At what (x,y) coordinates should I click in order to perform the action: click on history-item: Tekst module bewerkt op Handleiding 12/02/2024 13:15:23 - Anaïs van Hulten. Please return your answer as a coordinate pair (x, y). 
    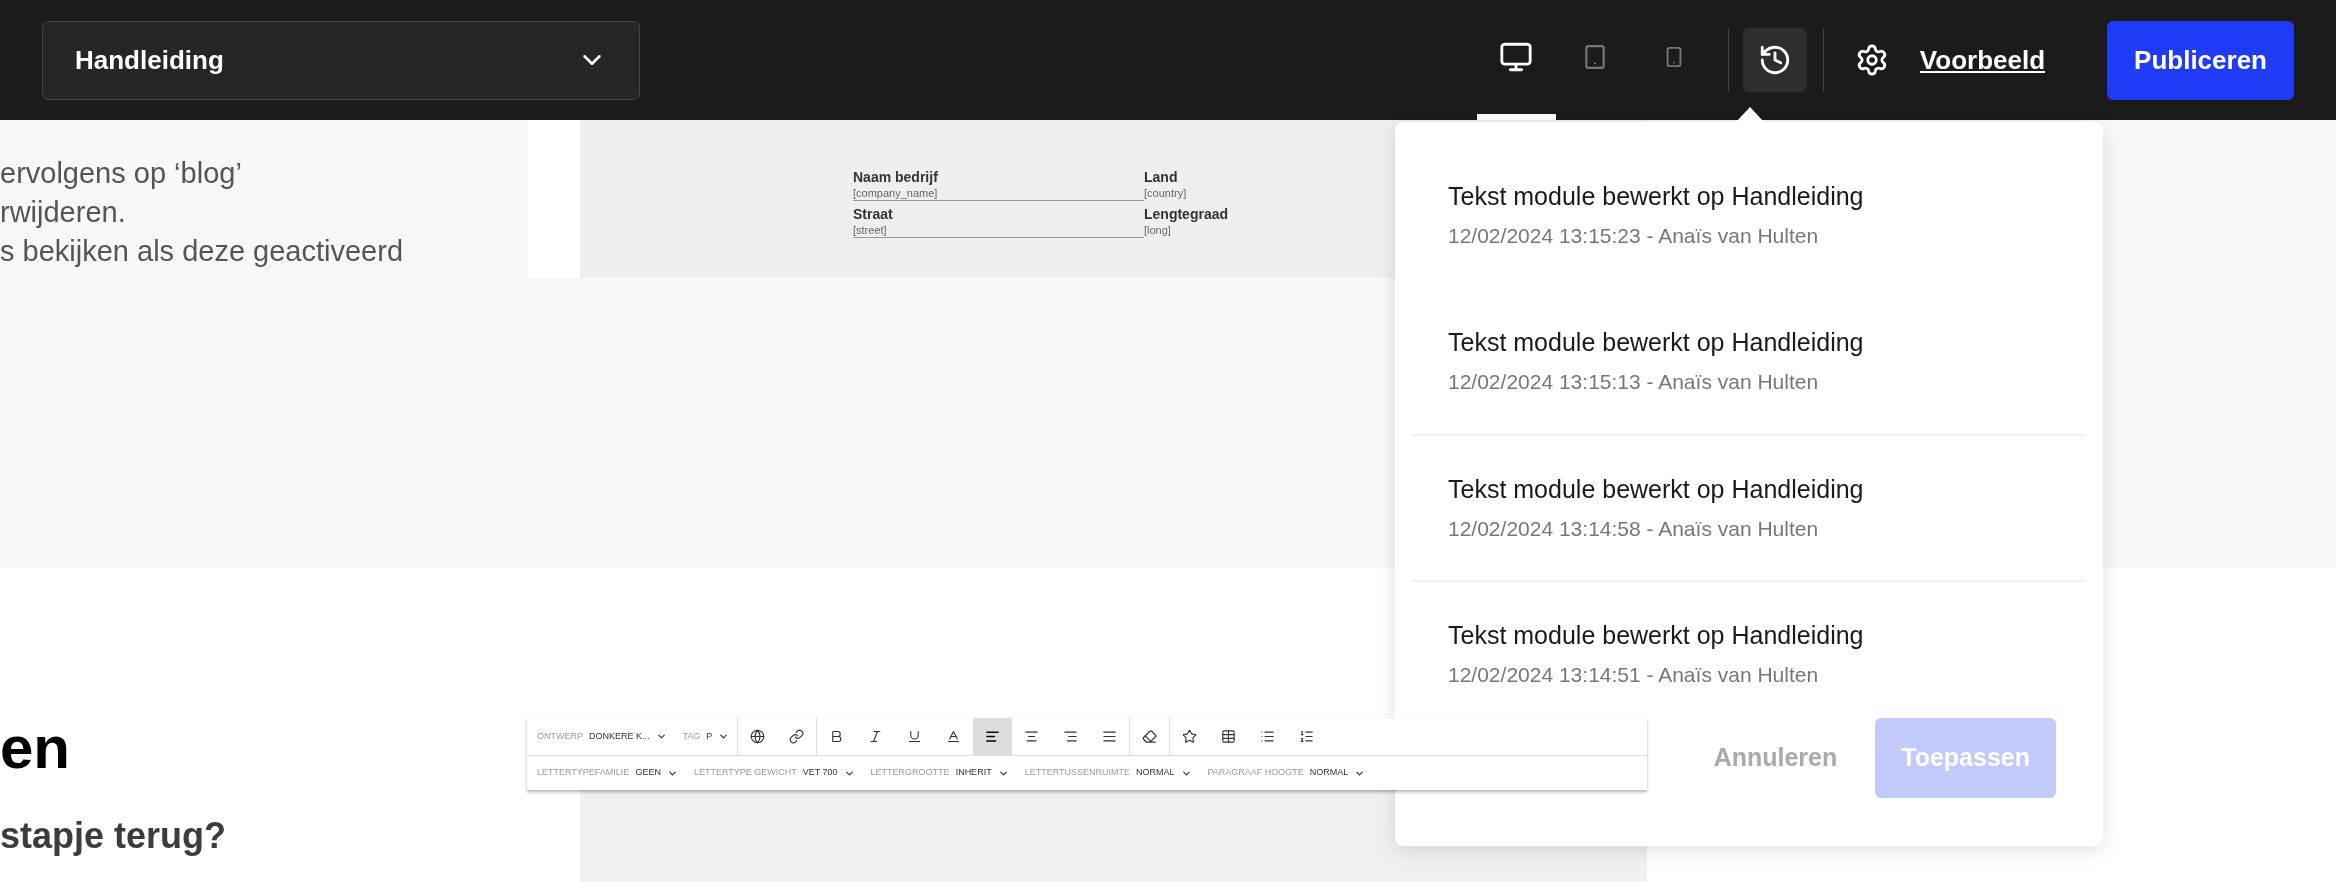
    Looking at the image, I should click on (1749, 215).